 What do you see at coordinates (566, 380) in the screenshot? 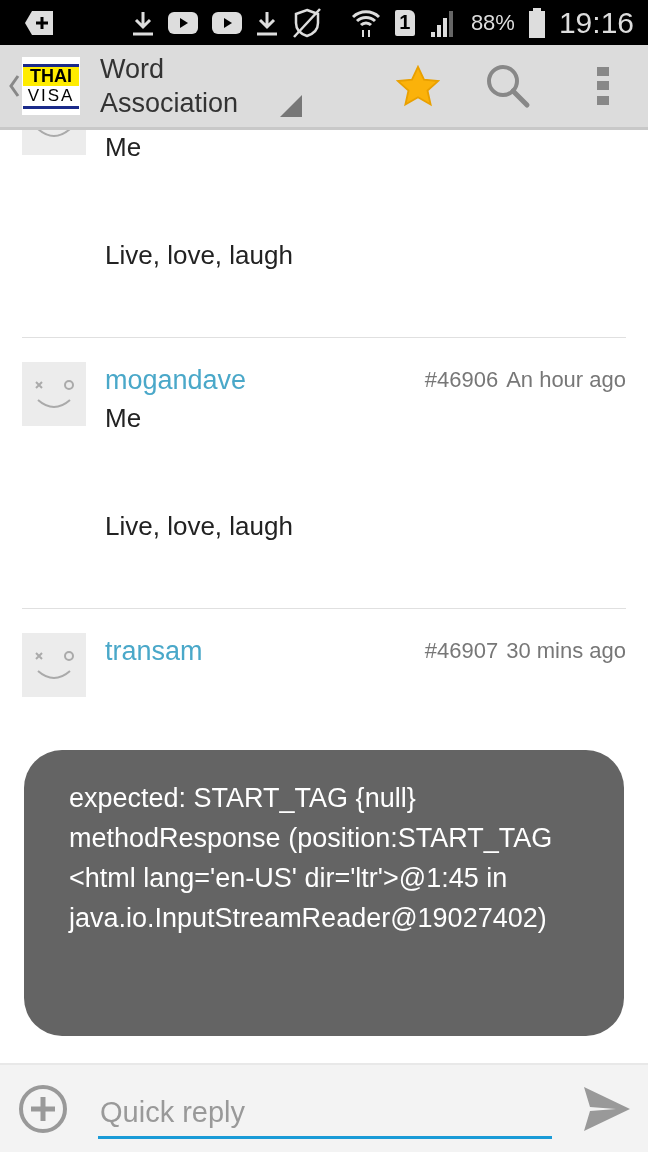
I see `post-time: An hour ago` at bounding box center [566, 380].